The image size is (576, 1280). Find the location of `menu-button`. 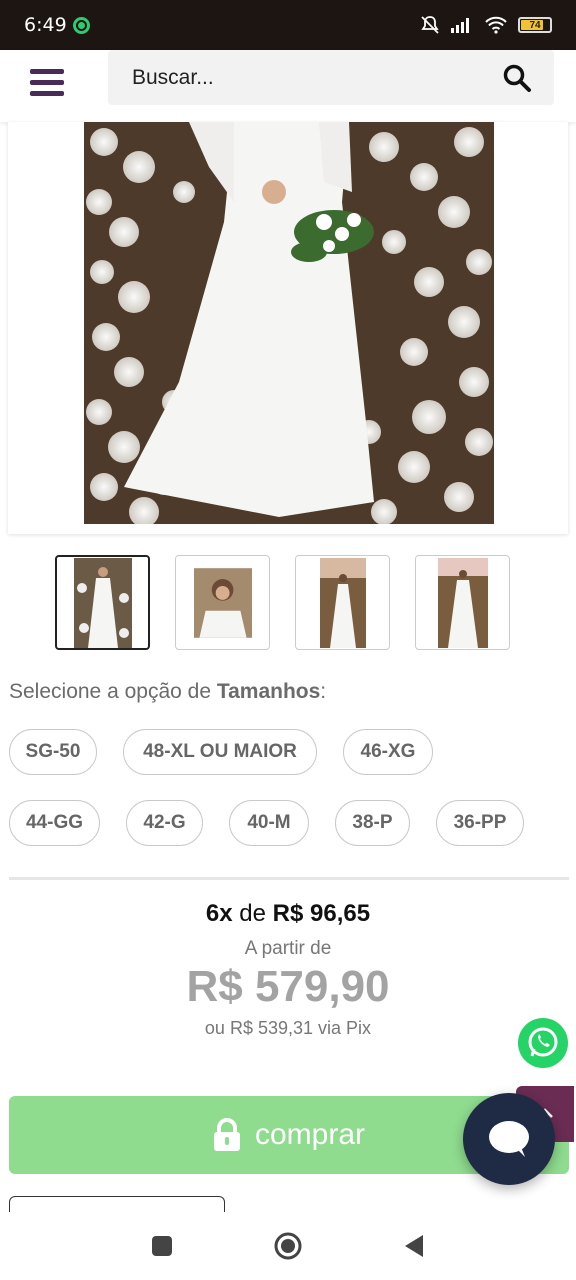

menu-button is located at coordinates (50, 82).